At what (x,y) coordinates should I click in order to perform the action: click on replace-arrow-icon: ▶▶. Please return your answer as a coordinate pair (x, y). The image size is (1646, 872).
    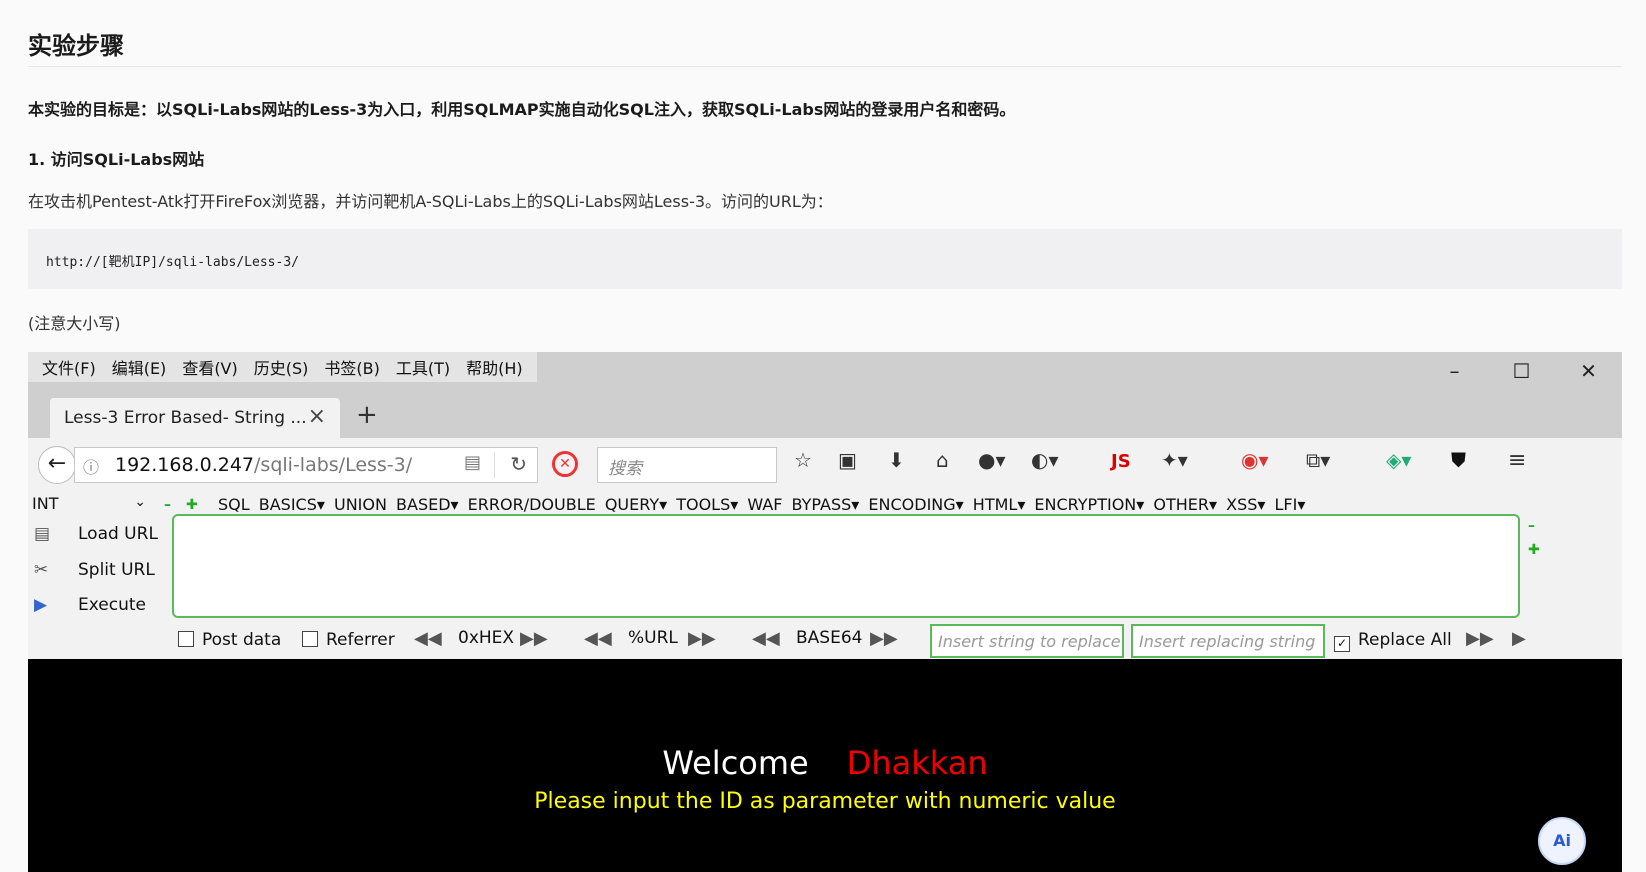
    Looking at the image, I should click on (1480, 638).